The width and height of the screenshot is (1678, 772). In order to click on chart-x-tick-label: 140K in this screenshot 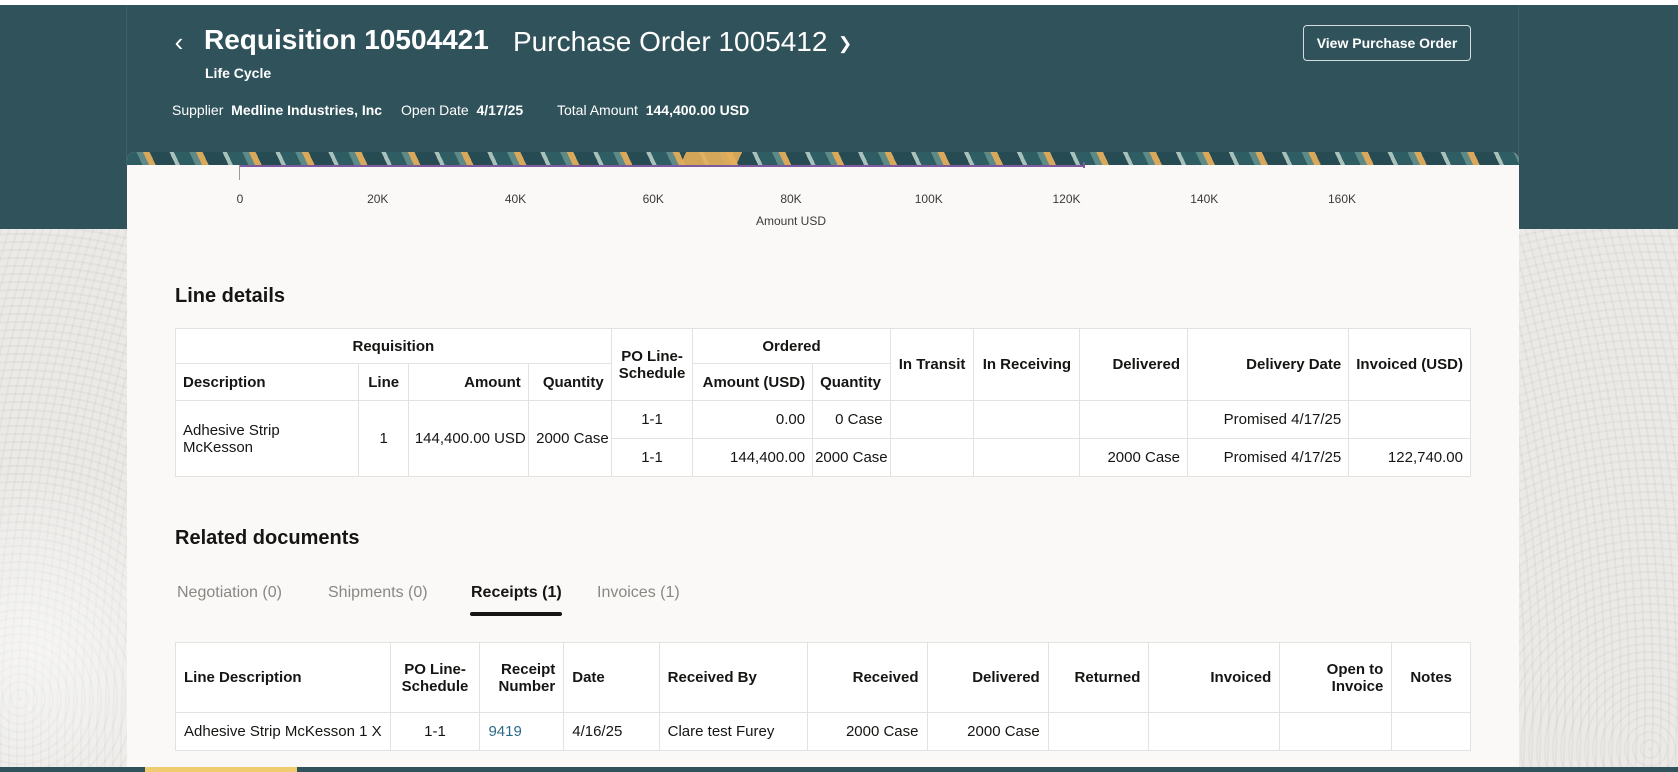, I will do `click(1204, 199)`.